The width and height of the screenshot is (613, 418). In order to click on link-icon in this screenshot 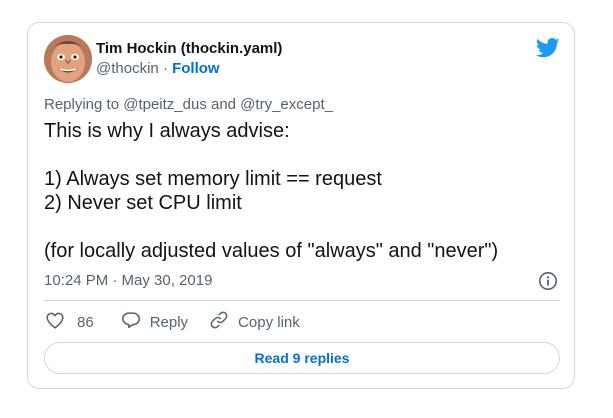, I will do `click(219, 322)`.